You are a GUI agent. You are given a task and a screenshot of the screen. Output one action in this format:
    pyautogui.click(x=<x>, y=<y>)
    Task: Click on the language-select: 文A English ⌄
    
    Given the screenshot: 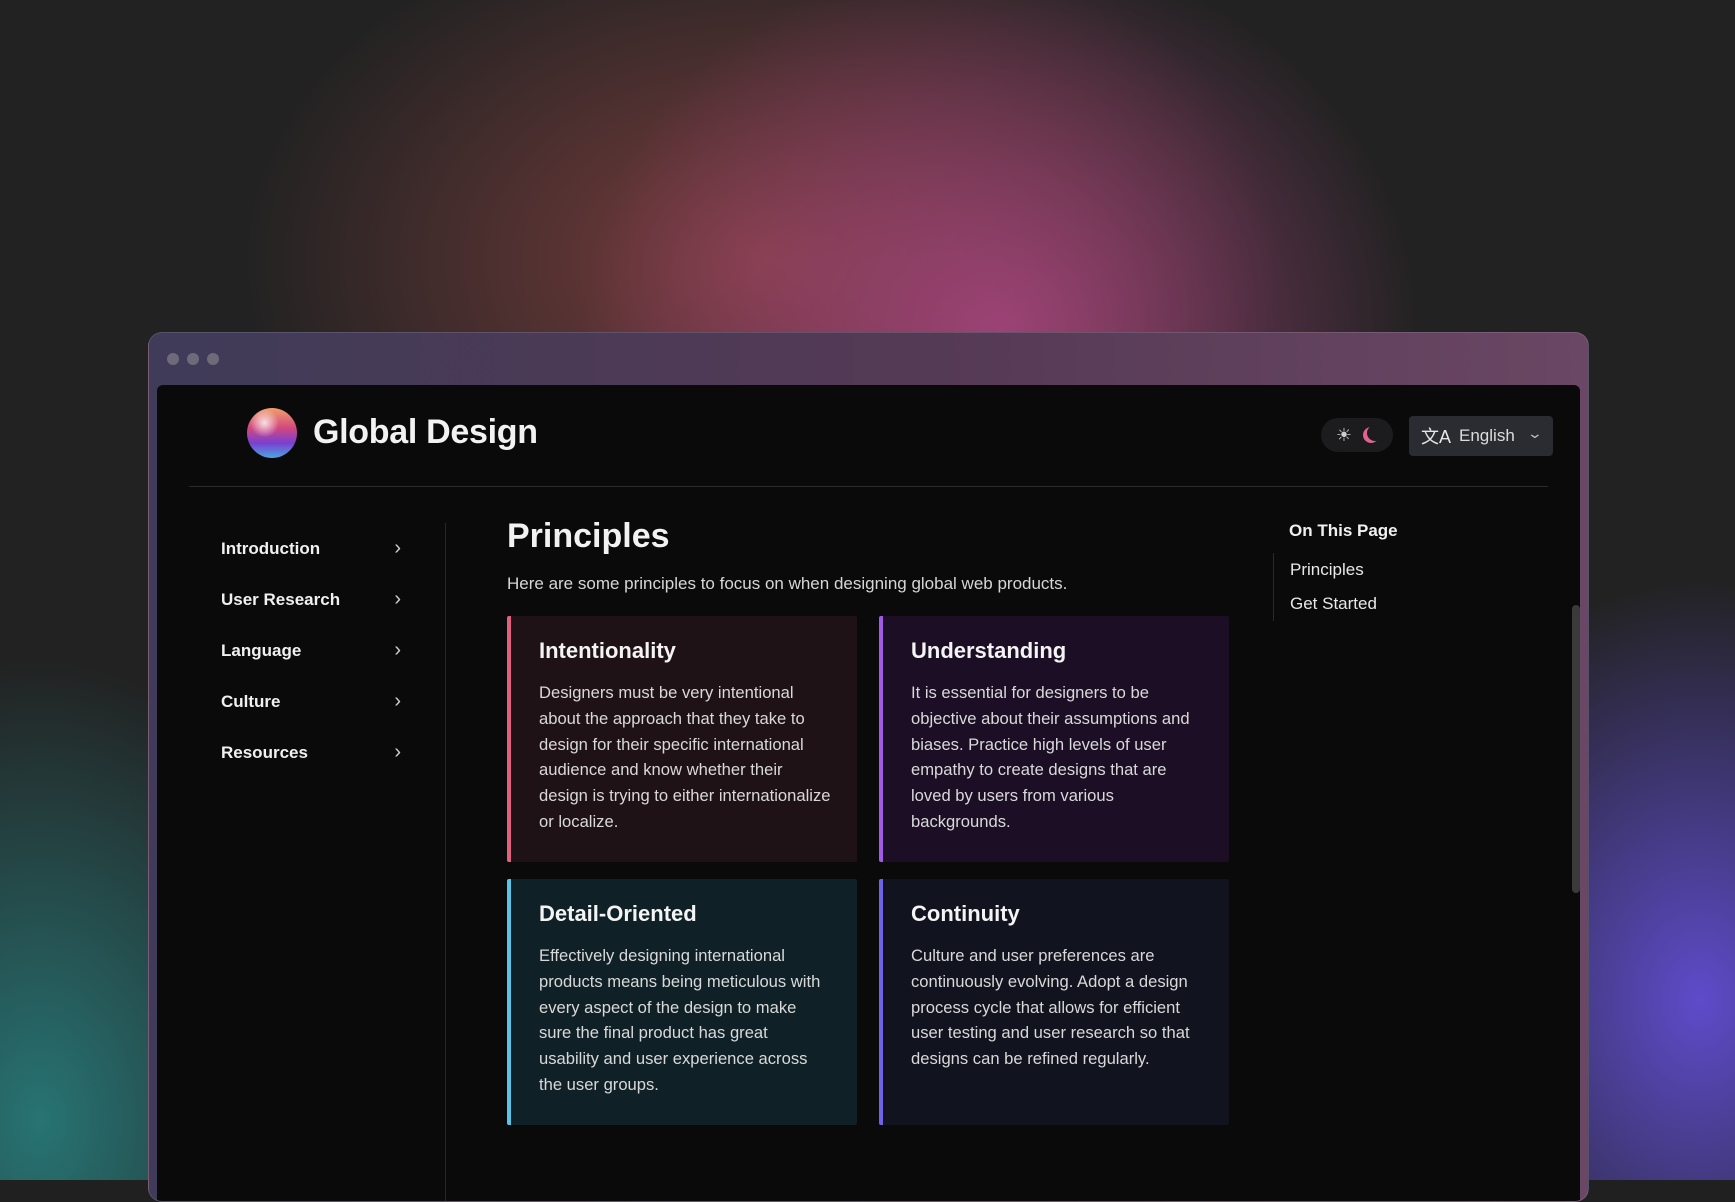 What is the action you would take?
    pyautogui.click(x=1481, y=436)
    